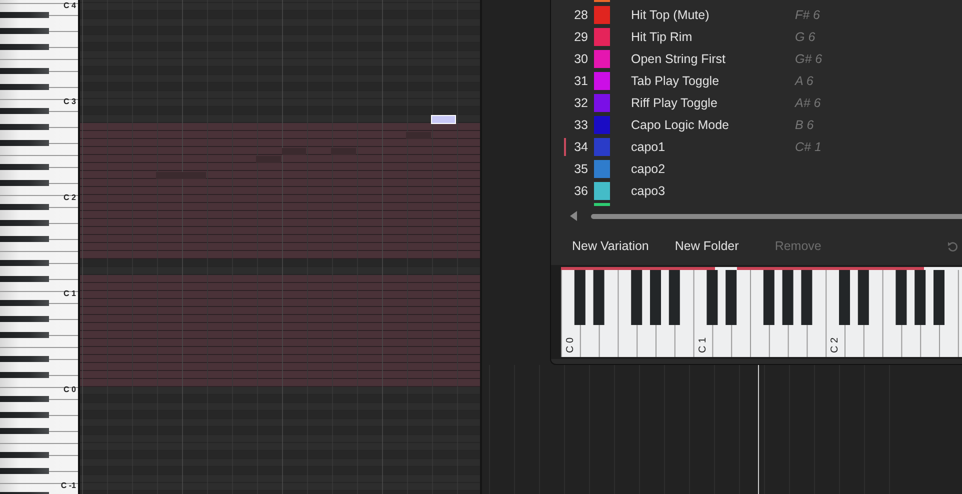 This screenshot has height=494, width=962. I want to click on octave-label: C 3, so click(70, 101).